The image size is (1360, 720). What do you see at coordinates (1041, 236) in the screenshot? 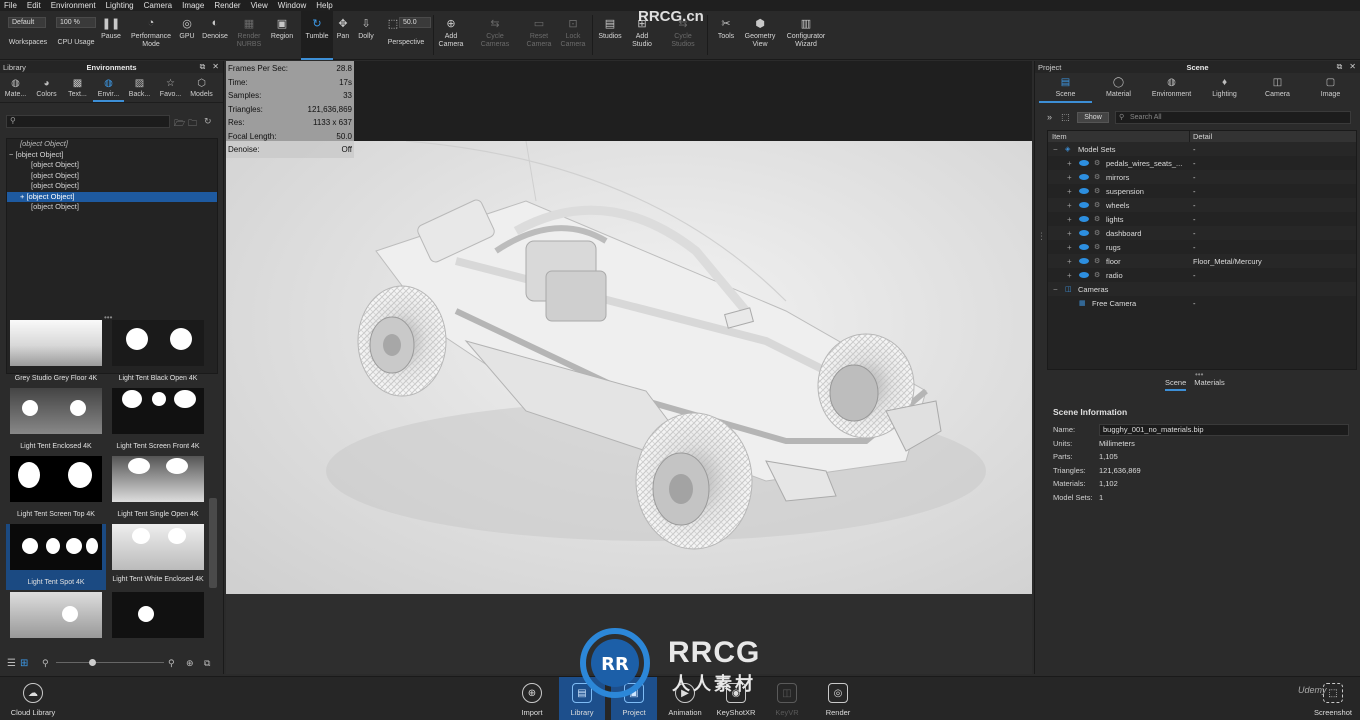
I see `side-splitter-handle: ⋮` at bounding box center [1041, 236].